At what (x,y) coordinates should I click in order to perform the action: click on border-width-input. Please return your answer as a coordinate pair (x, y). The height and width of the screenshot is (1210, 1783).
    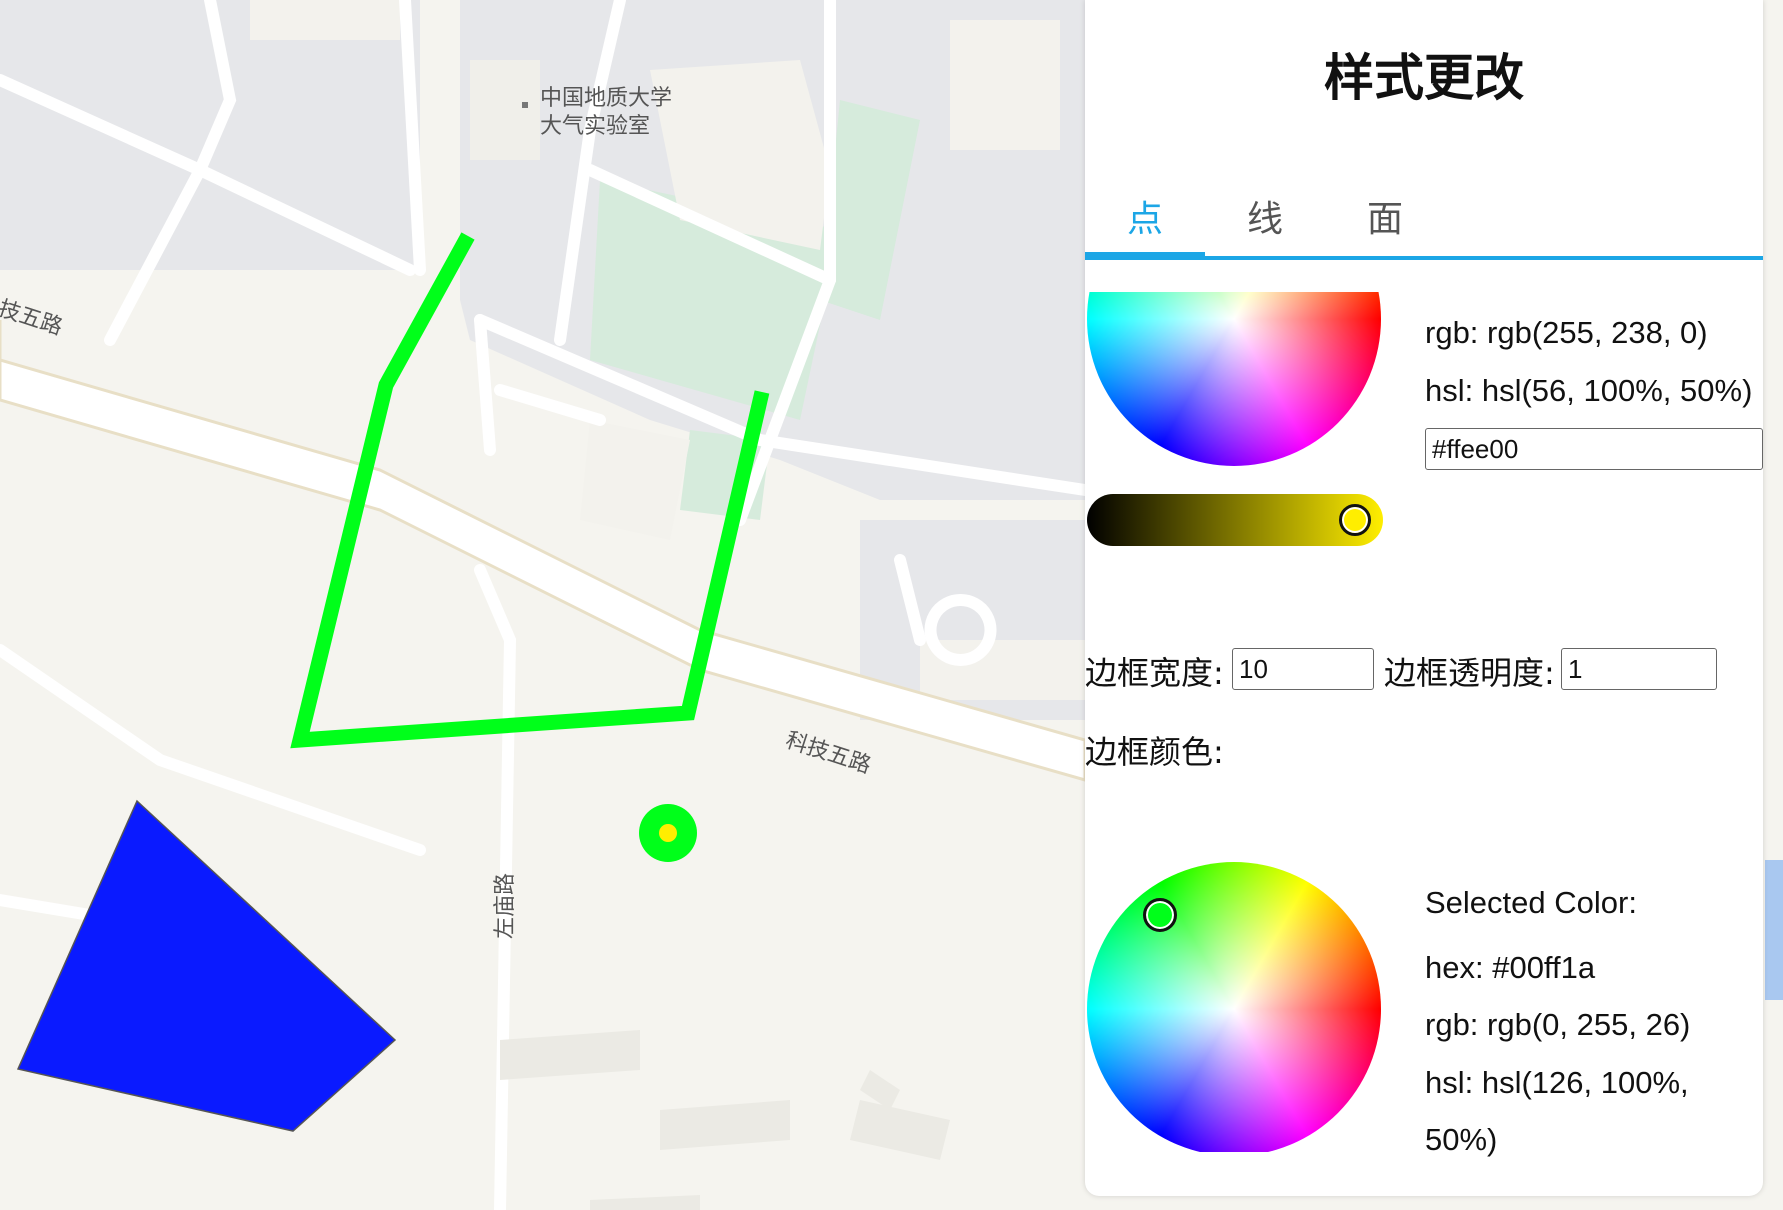
    Looking at the image, I should click on (1303, 669).